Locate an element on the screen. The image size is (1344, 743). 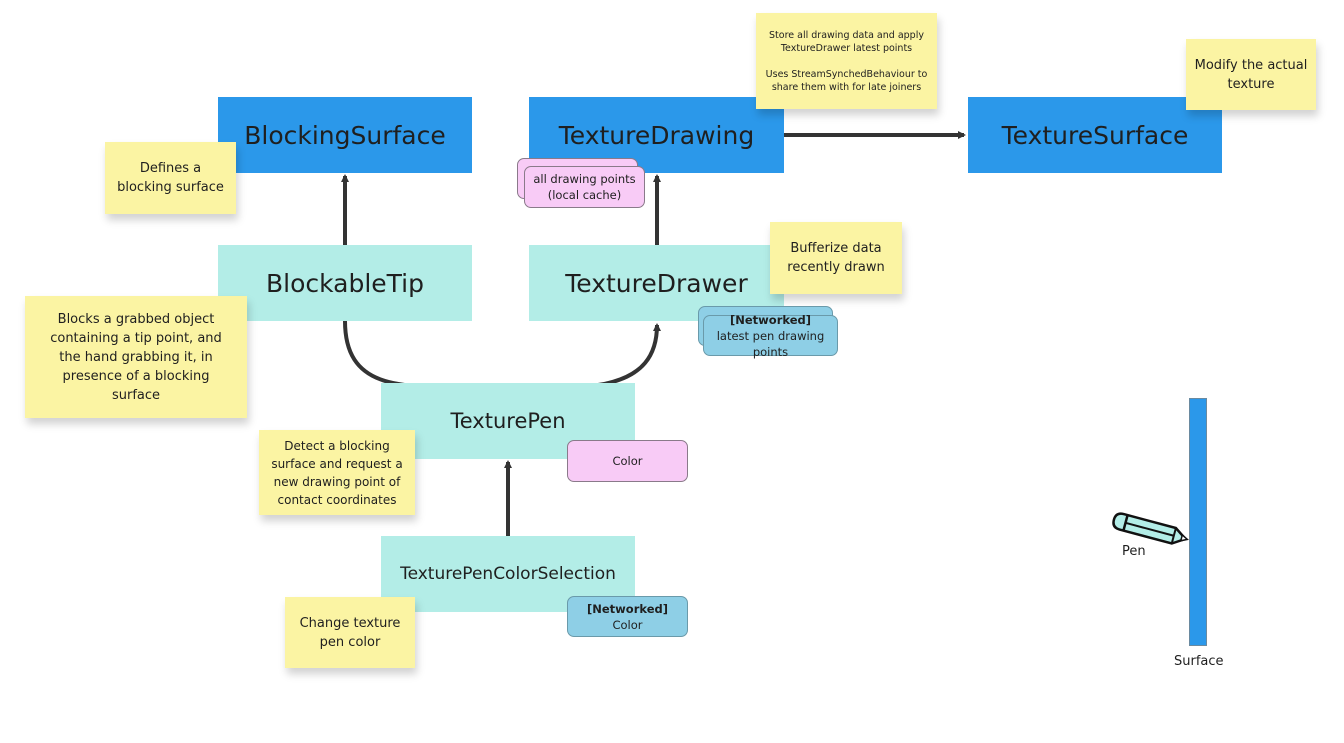
component-label: TextureDrawing is located at coordinates (656, 135).